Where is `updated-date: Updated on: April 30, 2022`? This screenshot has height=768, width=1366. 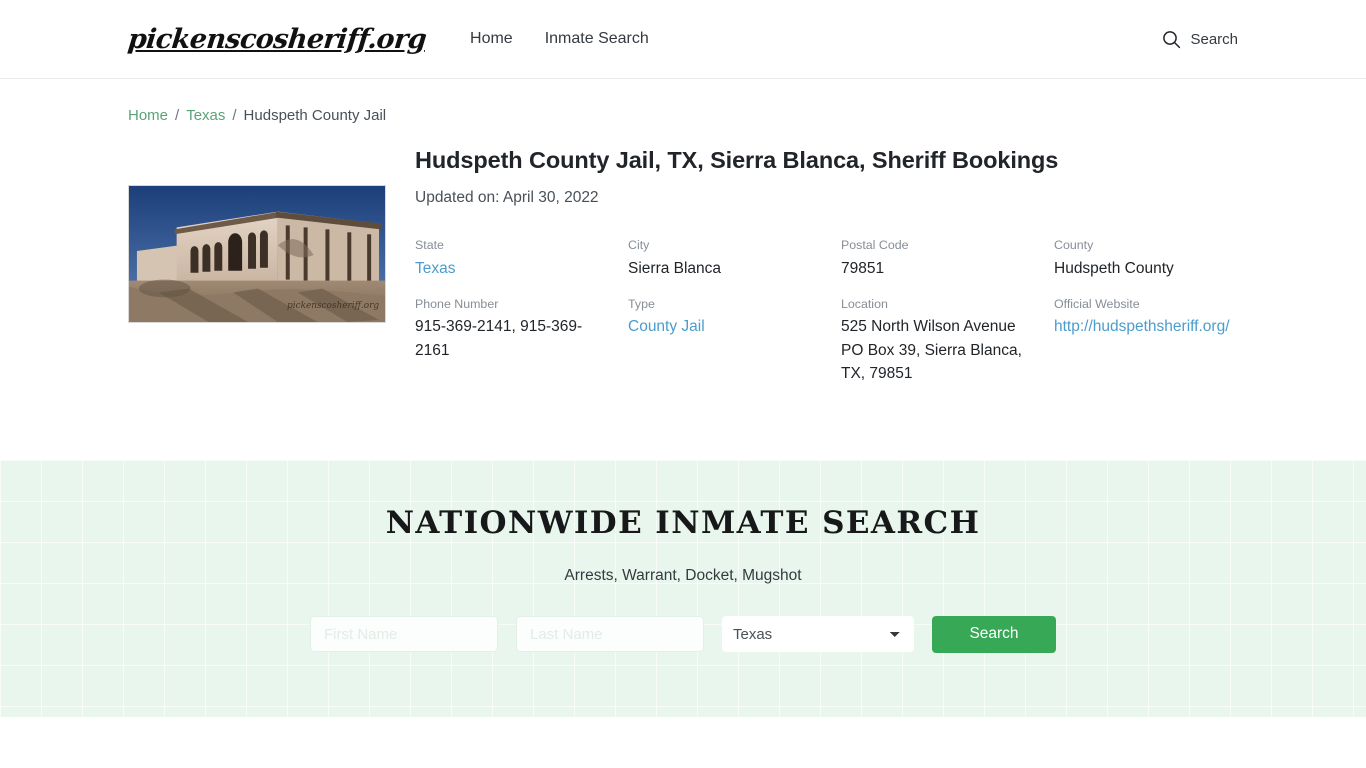
updated-date: Updated on: April 30, 2022 is located at coordinates (507, 198).